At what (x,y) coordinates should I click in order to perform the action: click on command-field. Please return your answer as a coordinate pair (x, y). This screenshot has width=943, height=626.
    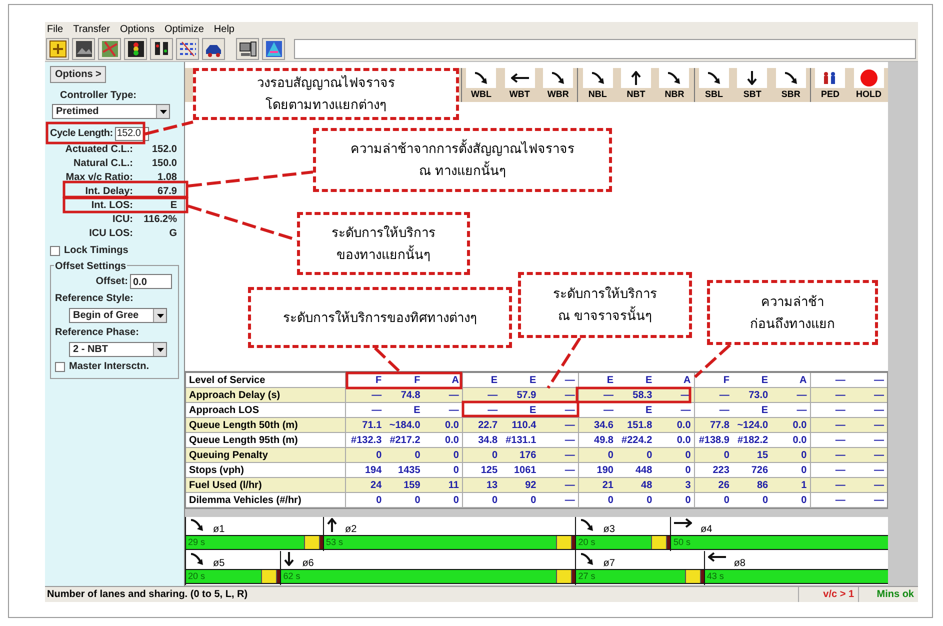
    Looking at the image, I should click on (605, 48).